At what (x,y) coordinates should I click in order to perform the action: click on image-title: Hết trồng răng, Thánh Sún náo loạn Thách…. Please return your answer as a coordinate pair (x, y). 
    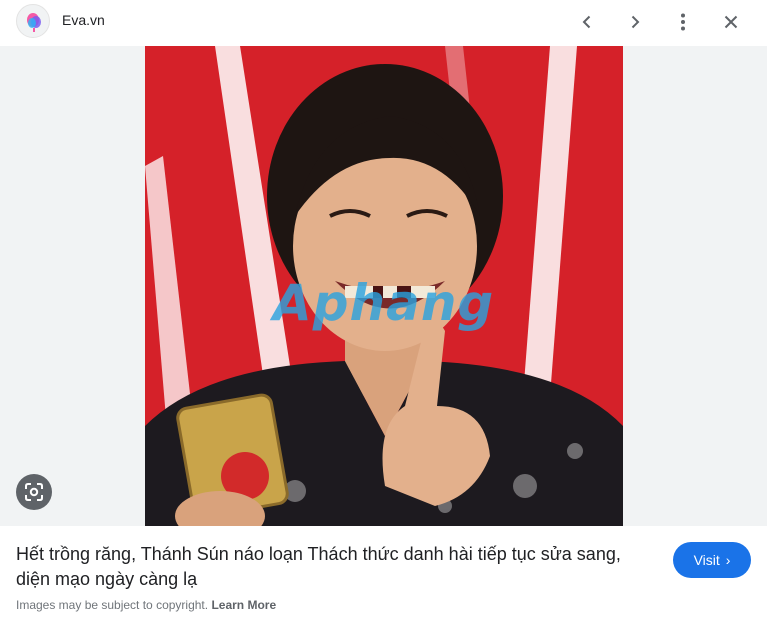
    Looking at the image, I should click on (336, 567).